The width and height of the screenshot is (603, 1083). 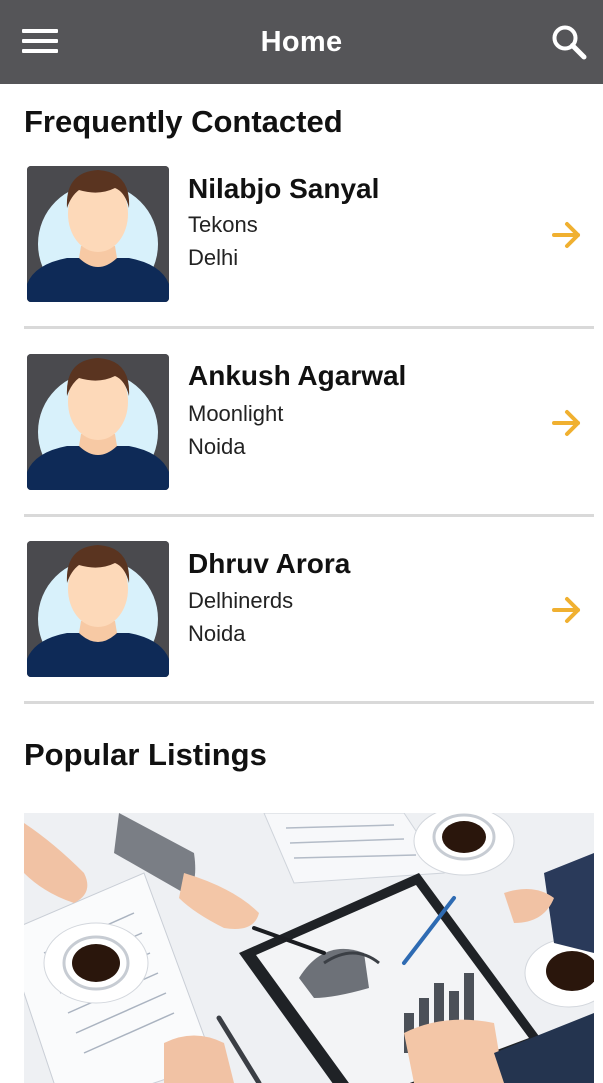 I want to click on popular-listings-heading: Popular Listings, so click(x=145, y=754).